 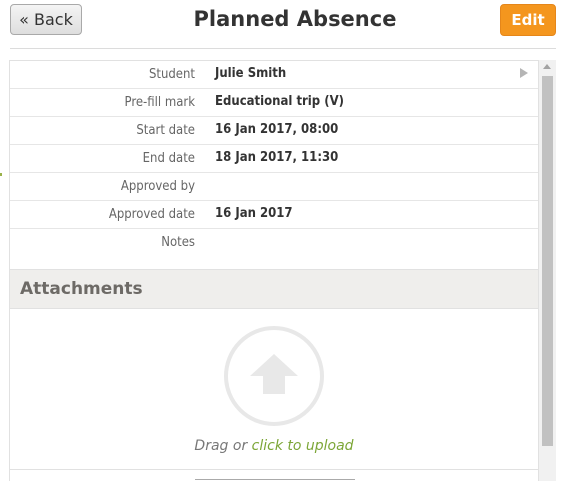 What do you see at coordinates (277, 157) in the screenshot?
I see `detail-value: 18 Jan 2017, 11:30` at bounding box center [277, 157].